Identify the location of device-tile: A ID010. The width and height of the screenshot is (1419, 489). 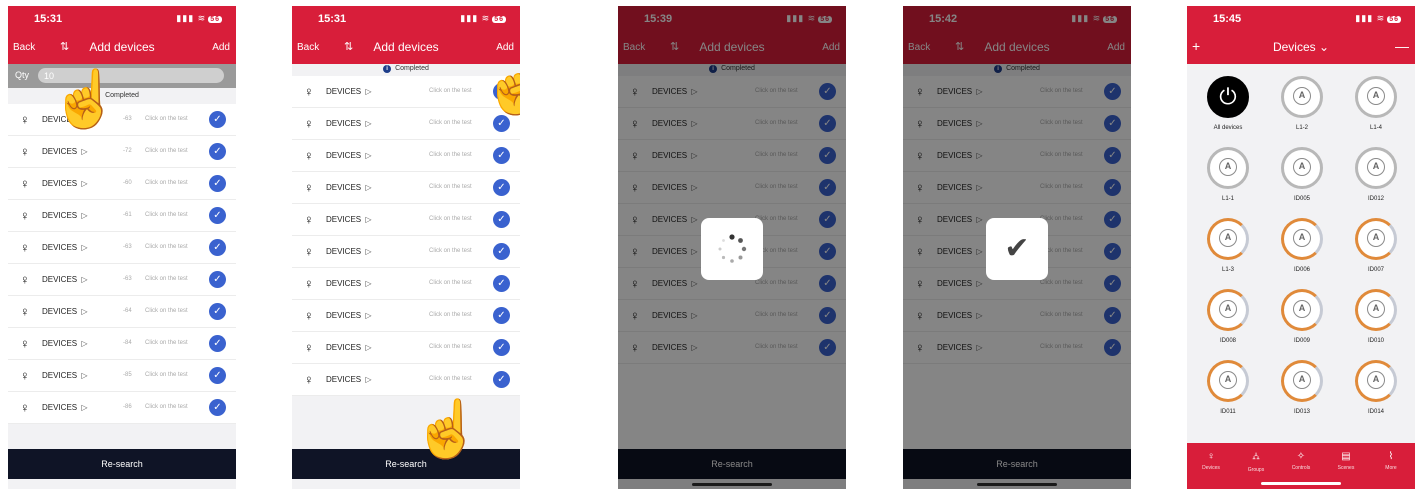
(1376, 317).